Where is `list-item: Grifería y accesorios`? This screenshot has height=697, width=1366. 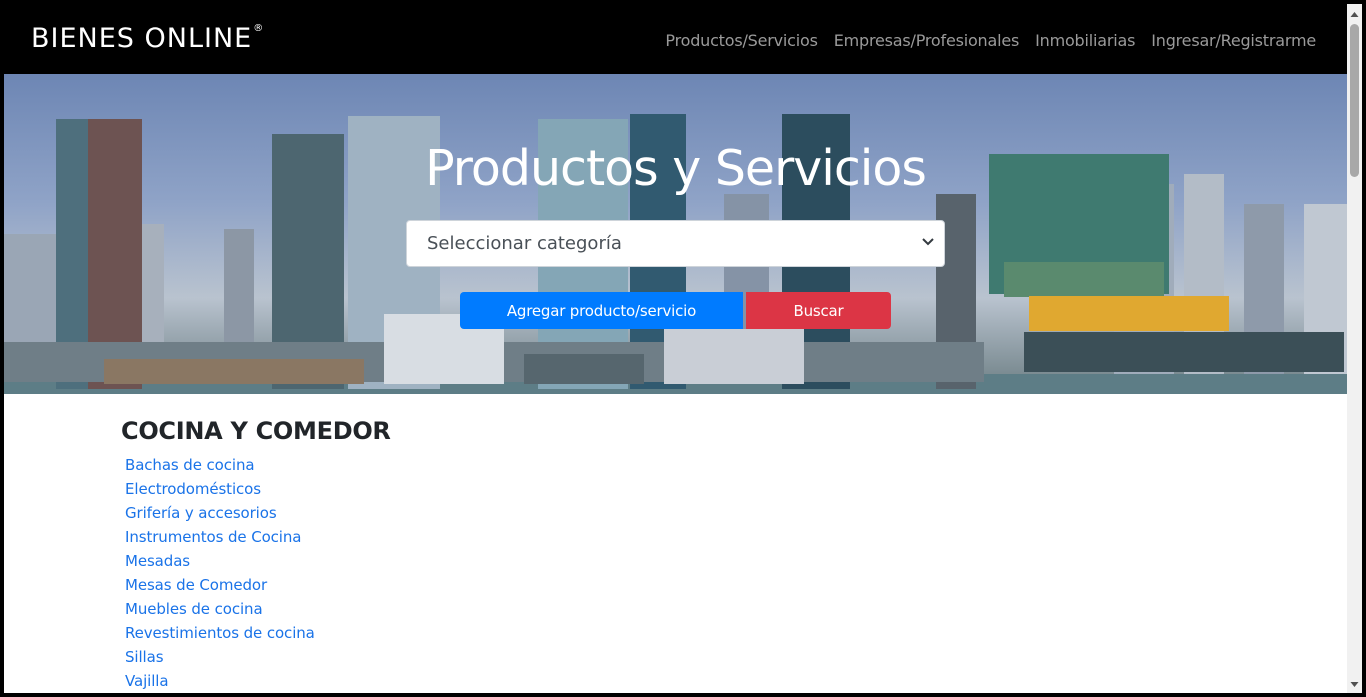
list-item: Grifería y accesorios is located at coordinates (258, 513).